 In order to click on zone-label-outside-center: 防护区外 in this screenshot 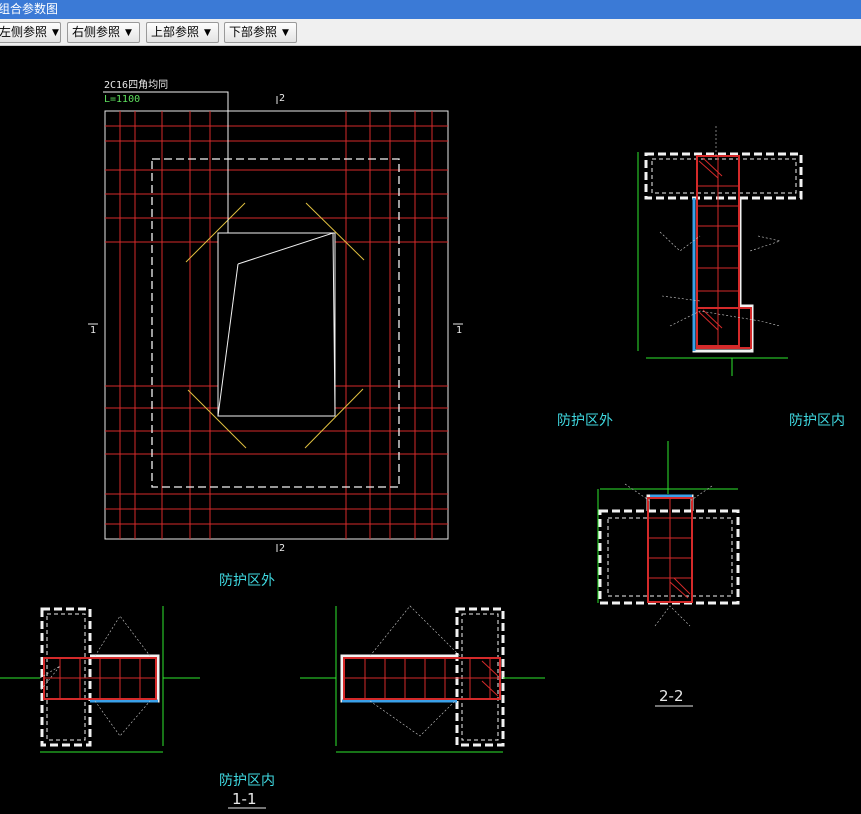, I will do `click(247, 581)`.